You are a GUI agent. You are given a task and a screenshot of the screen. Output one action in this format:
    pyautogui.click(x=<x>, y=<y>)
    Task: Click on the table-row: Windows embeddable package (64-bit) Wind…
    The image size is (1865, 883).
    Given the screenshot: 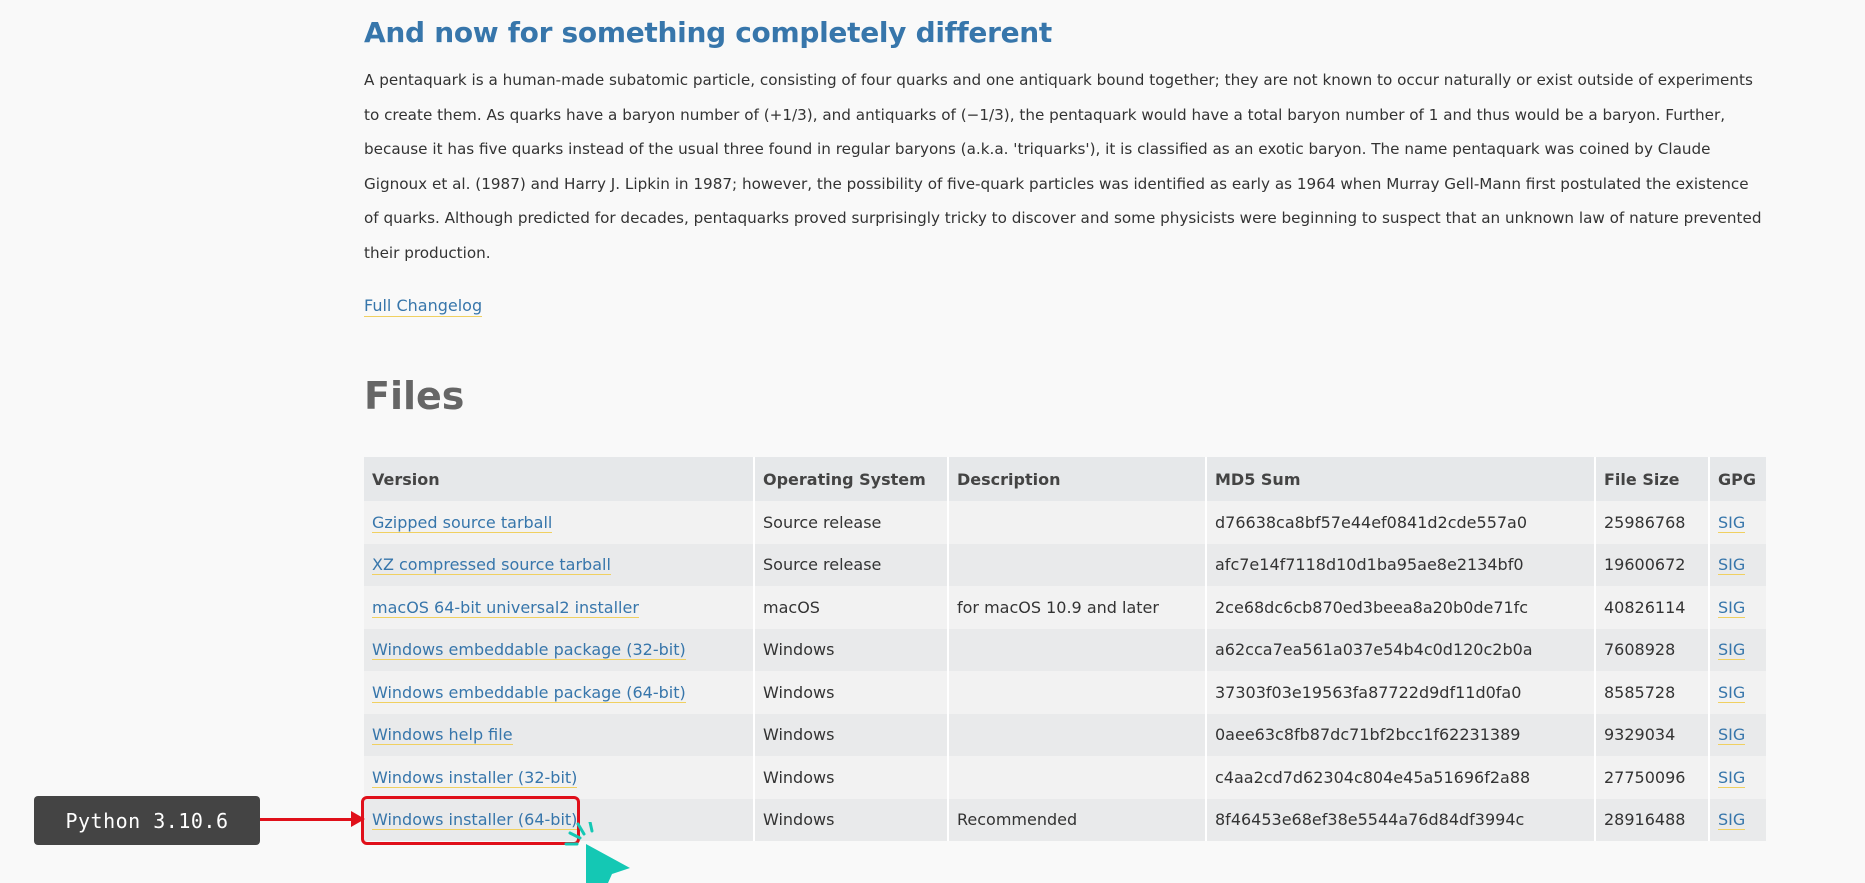 What is the action you would take?
    pyautogui.click(x=1065, y=692)
    